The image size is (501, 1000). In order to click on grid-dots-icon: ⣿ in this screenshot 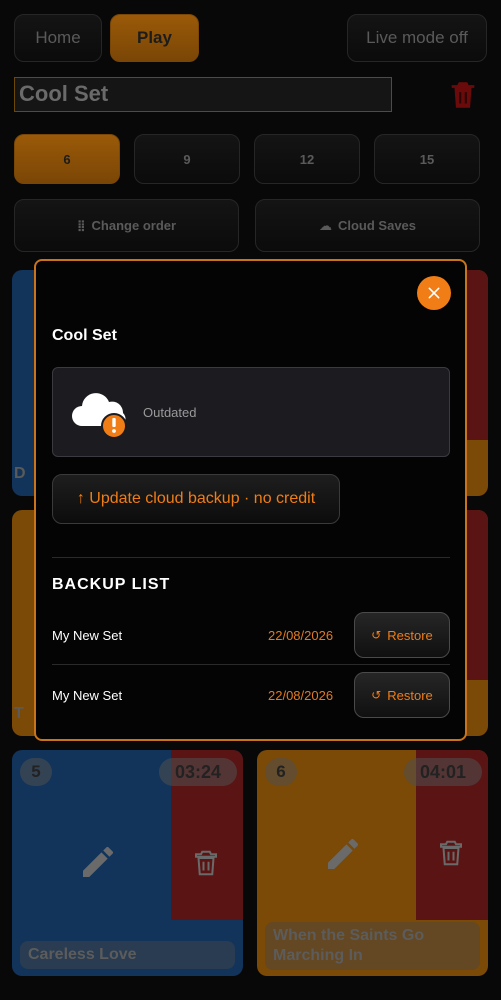, I will do `click(81, 226)`.